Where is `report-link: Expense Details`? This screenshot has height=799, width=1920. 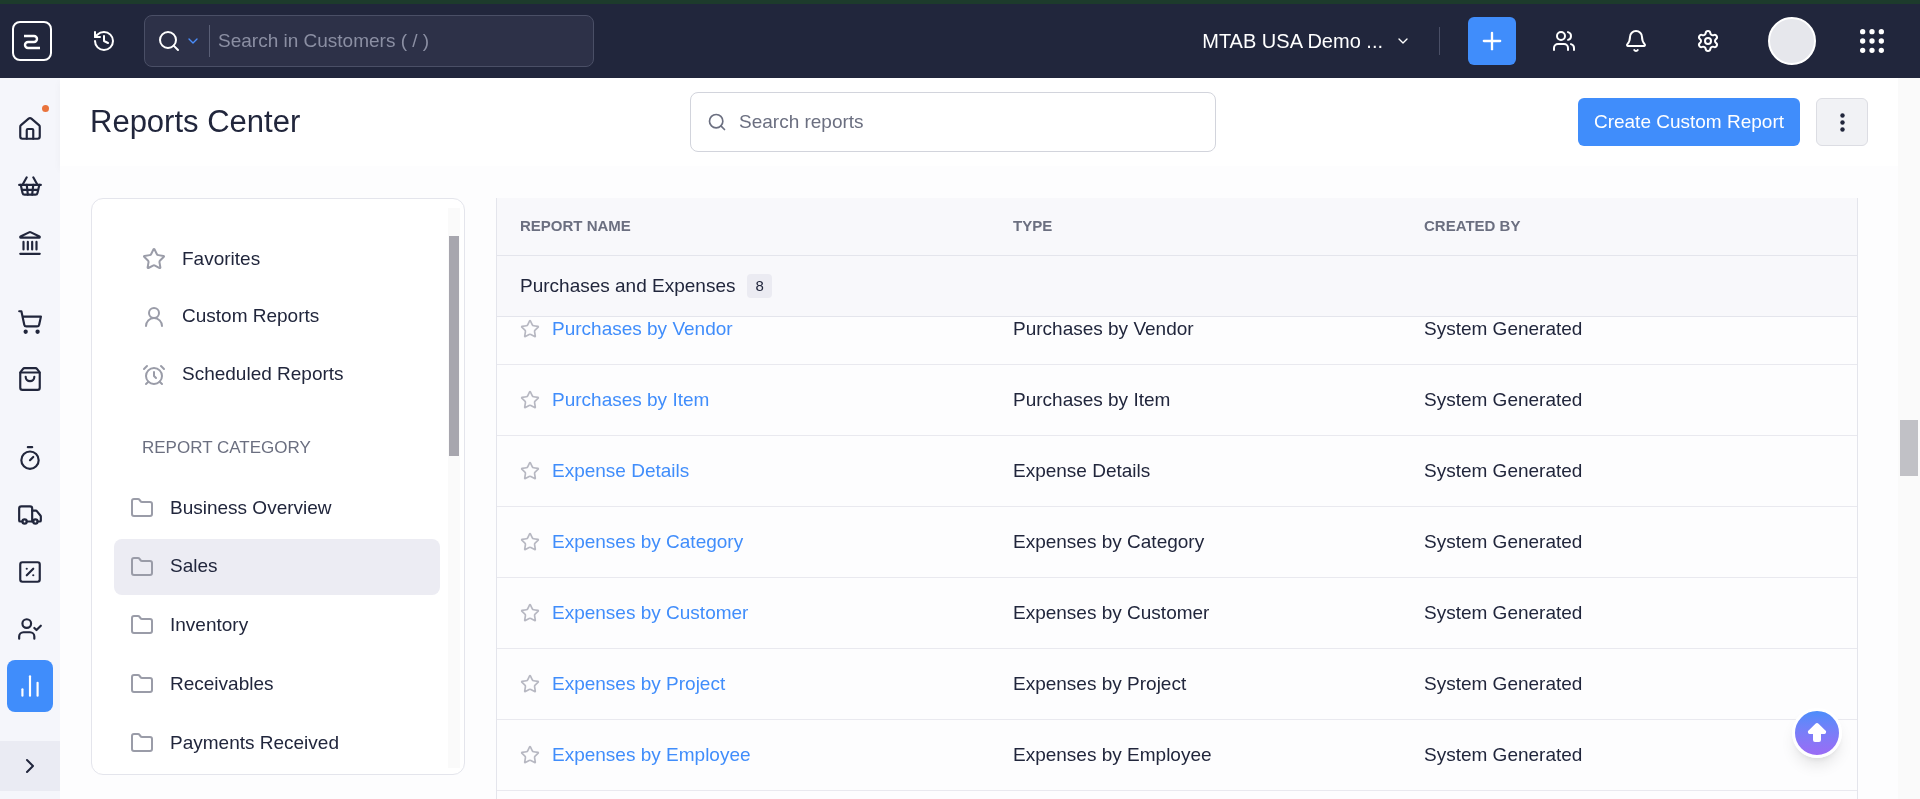 report-link: Expense Details is located at coordinates (621, 471).